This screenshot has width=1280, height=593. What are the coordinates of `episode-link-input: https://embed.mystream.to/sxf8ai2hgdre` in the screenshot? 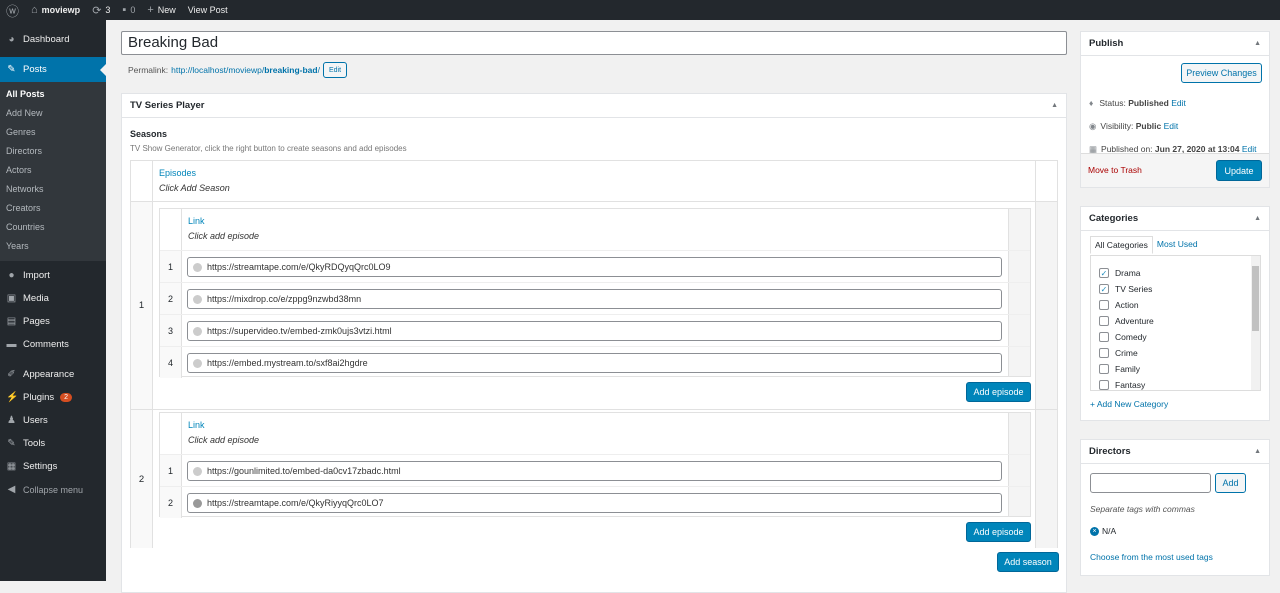 It's located at (594, 363).